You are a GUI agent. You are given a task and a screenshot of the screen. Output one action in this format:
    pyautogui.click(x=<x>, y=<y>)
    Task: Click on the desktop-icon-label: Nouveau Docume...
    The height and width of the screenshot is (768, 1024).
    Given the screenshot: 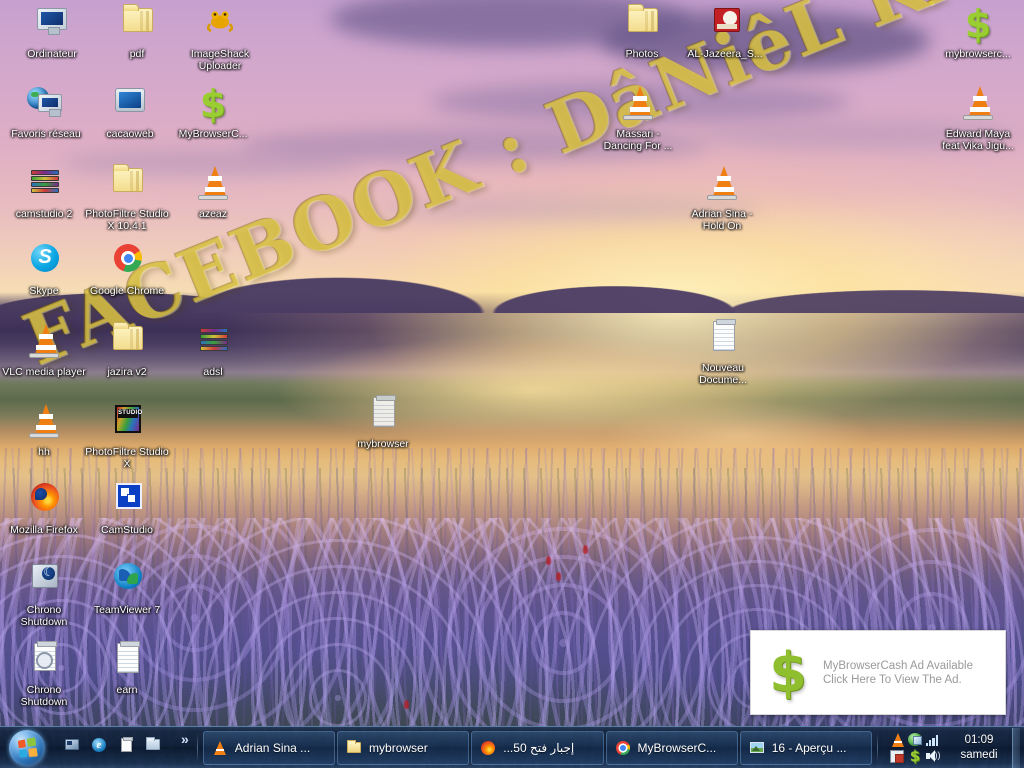 What is the action you would take?
    pyautogui.click(x=723, y=374)
    